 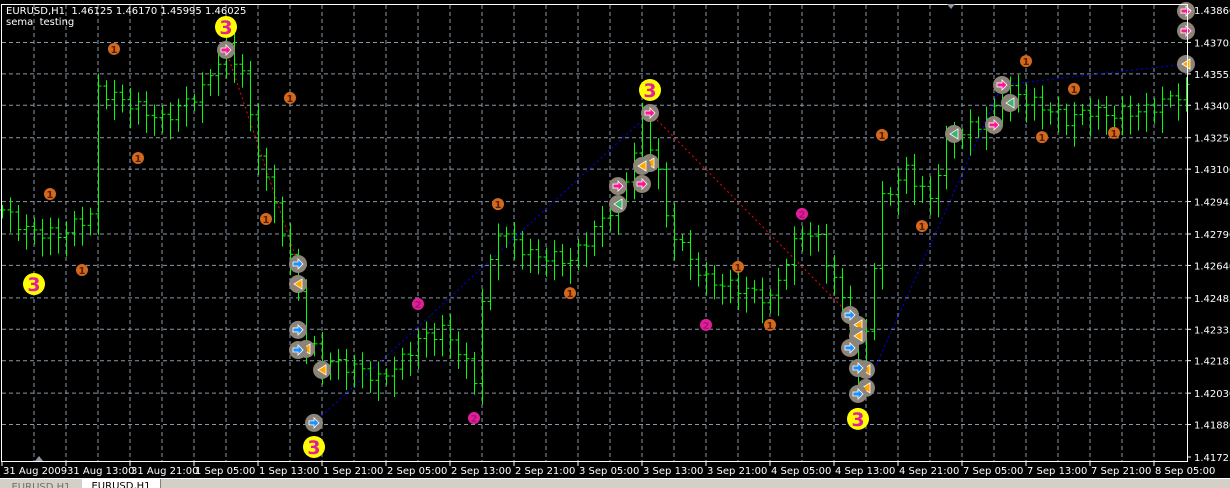 What do you see at coordinates (1212, 106) in the screenshot?
I see `price-tick-label: 1.43405` at bounding box center [1212, 106].